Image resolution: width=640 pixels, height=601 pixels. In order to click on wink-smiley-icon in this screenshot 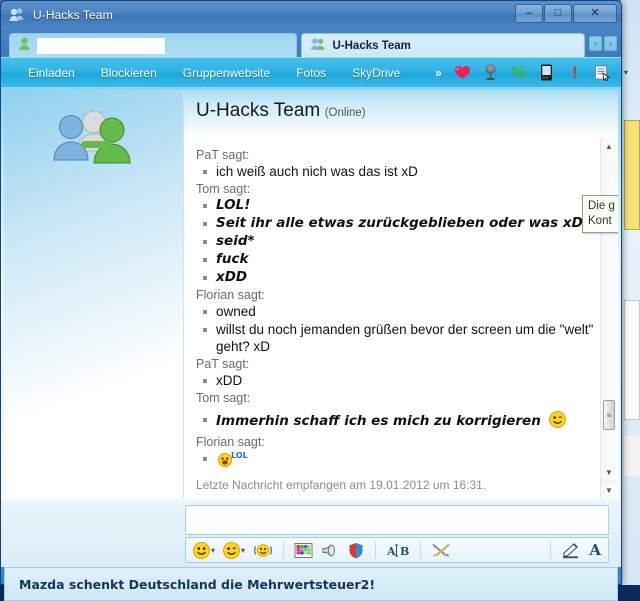, I will do `click(557, 422)`.